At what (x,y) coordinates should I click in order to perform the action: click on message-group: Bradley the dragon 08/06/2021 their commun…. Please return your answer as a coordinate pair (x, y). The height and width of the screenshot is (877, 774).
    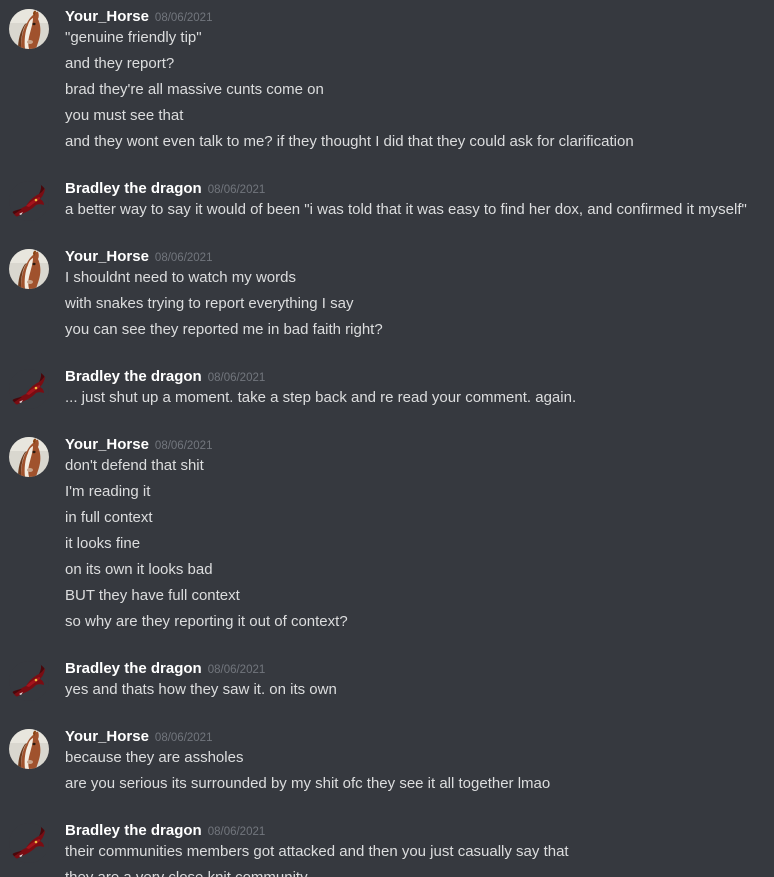
    Looking at the image, I should click on (387, 848).